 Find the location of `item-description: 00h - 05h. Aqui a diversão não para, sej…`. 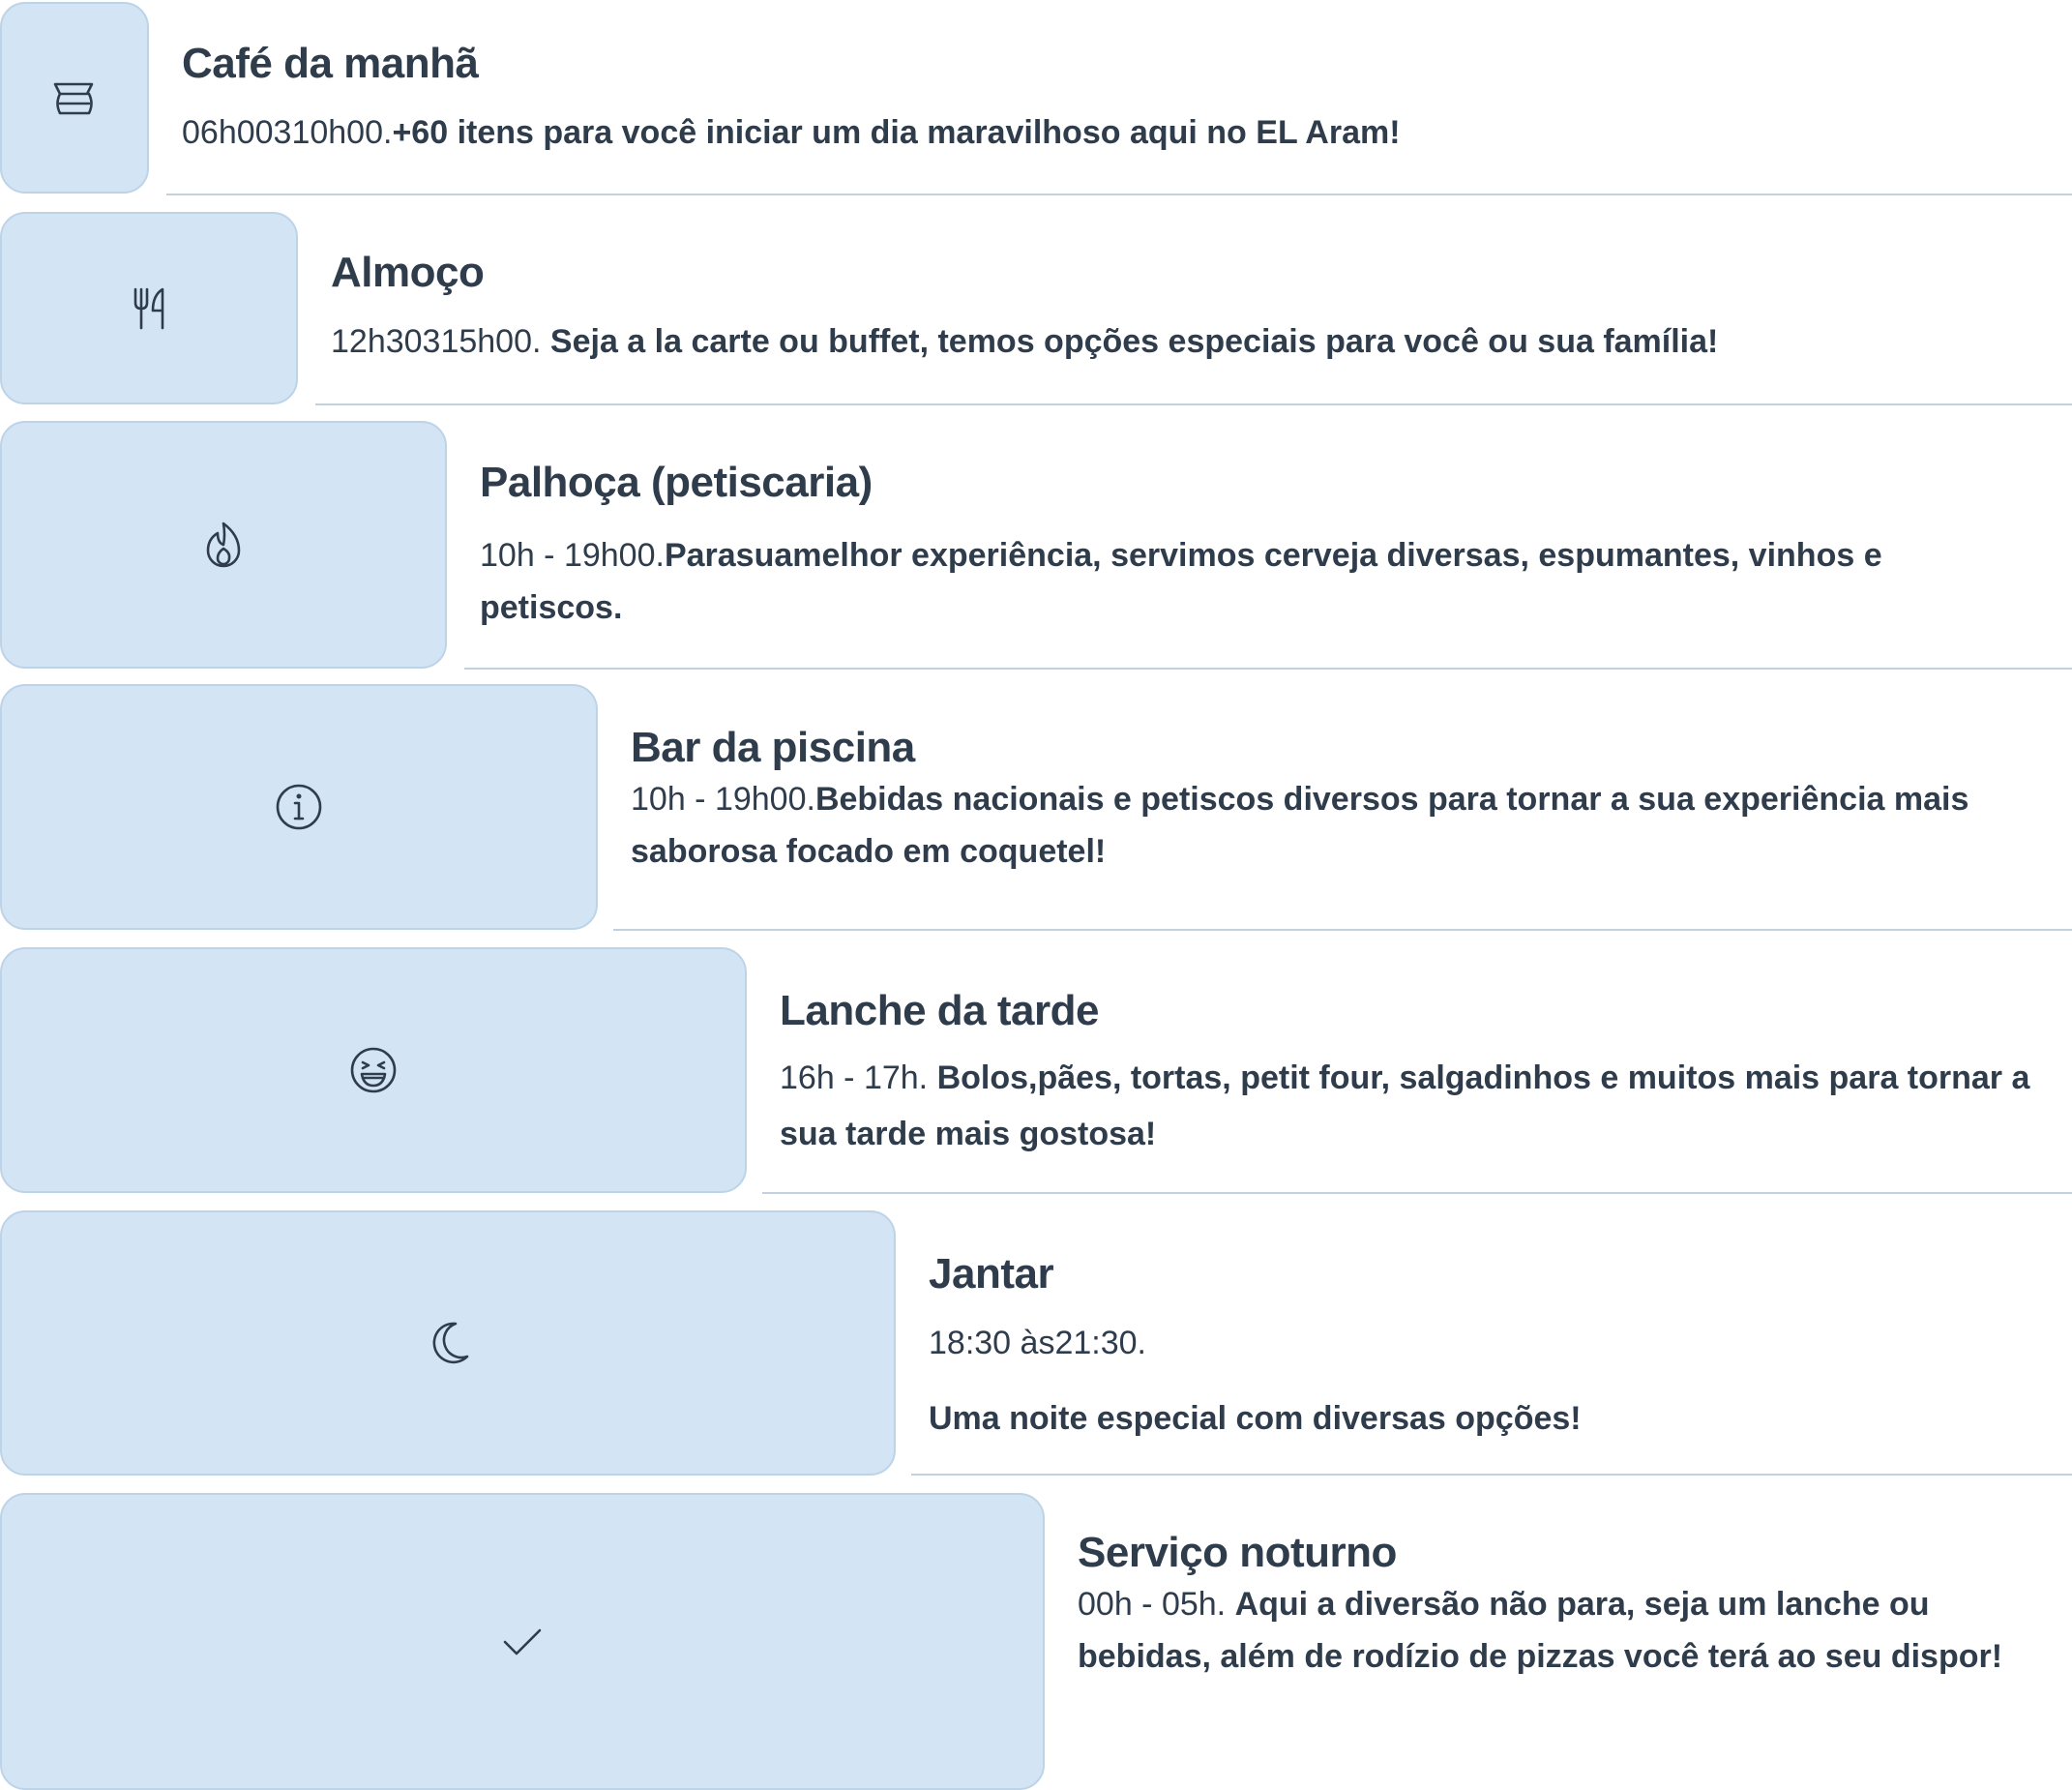

item-description: 00h - 05h. Aqui a diversão não para, sej… is located at coordinates (1555, 1631).